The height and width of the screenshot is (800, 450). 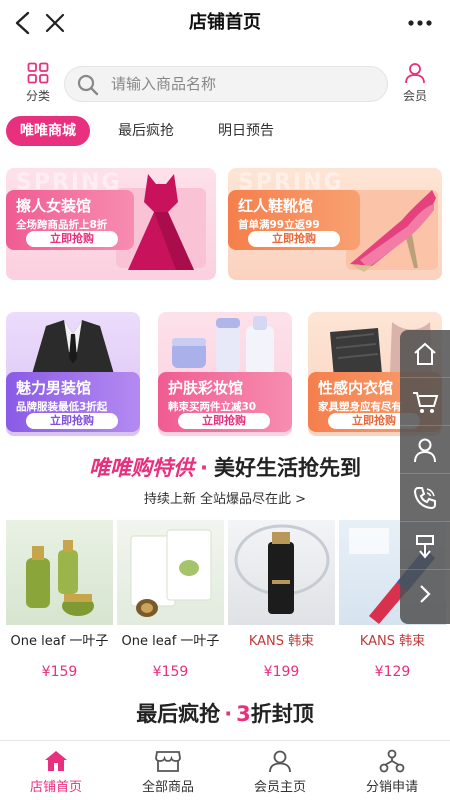 I want to click on cart-icon, so click(x=426, y=402).